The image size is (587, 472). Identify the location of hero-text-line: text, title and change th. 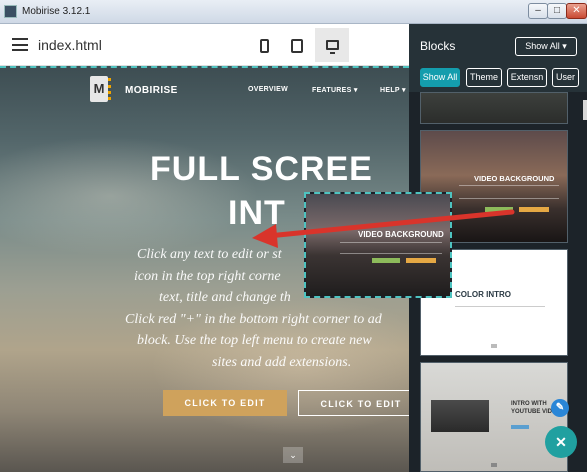
(225, 297).